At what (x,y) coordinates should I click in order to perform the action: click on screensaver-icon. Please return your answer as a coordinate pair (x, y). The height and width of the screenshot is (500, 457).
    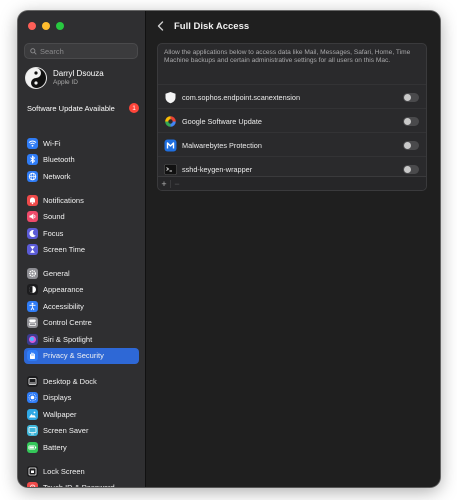
    Looking at the image, I should click on (32, 431).